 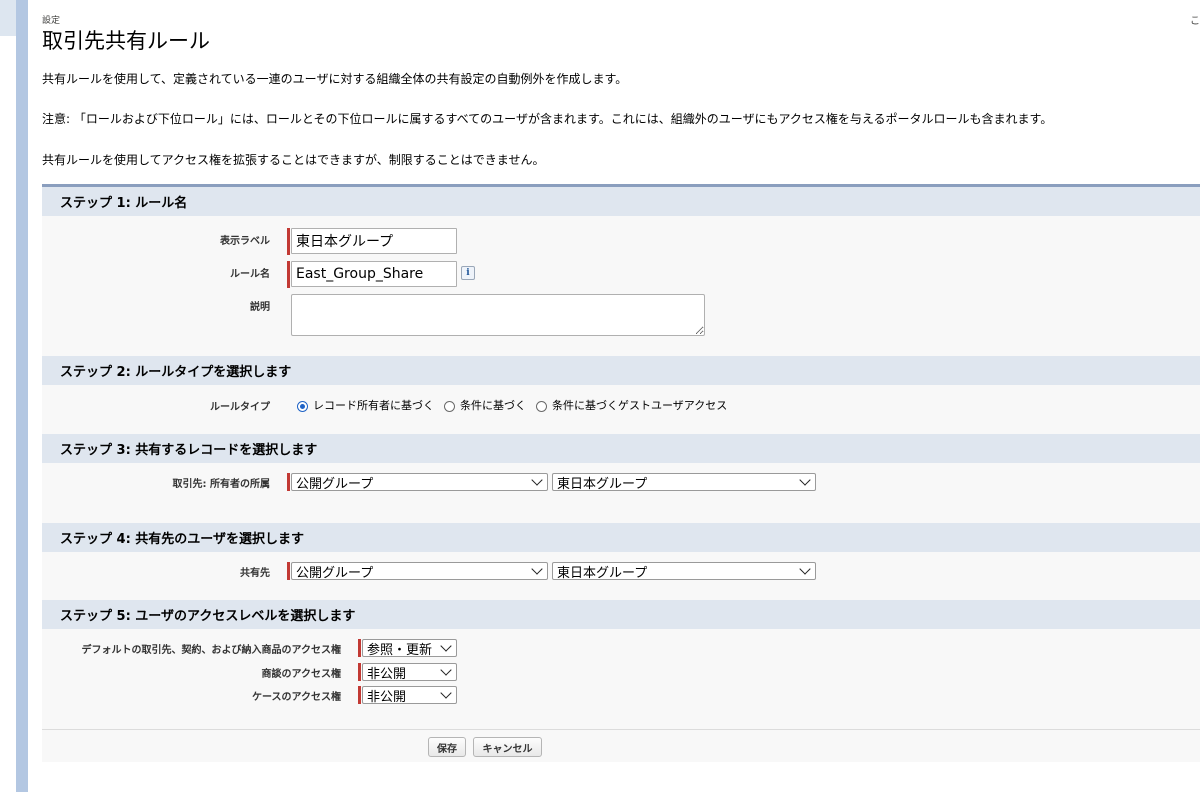 What do you see at coordinates (419, 571) in the screenshot?
I see `share-with-type-select: 公開グループ` at bounding box center [419, 571].